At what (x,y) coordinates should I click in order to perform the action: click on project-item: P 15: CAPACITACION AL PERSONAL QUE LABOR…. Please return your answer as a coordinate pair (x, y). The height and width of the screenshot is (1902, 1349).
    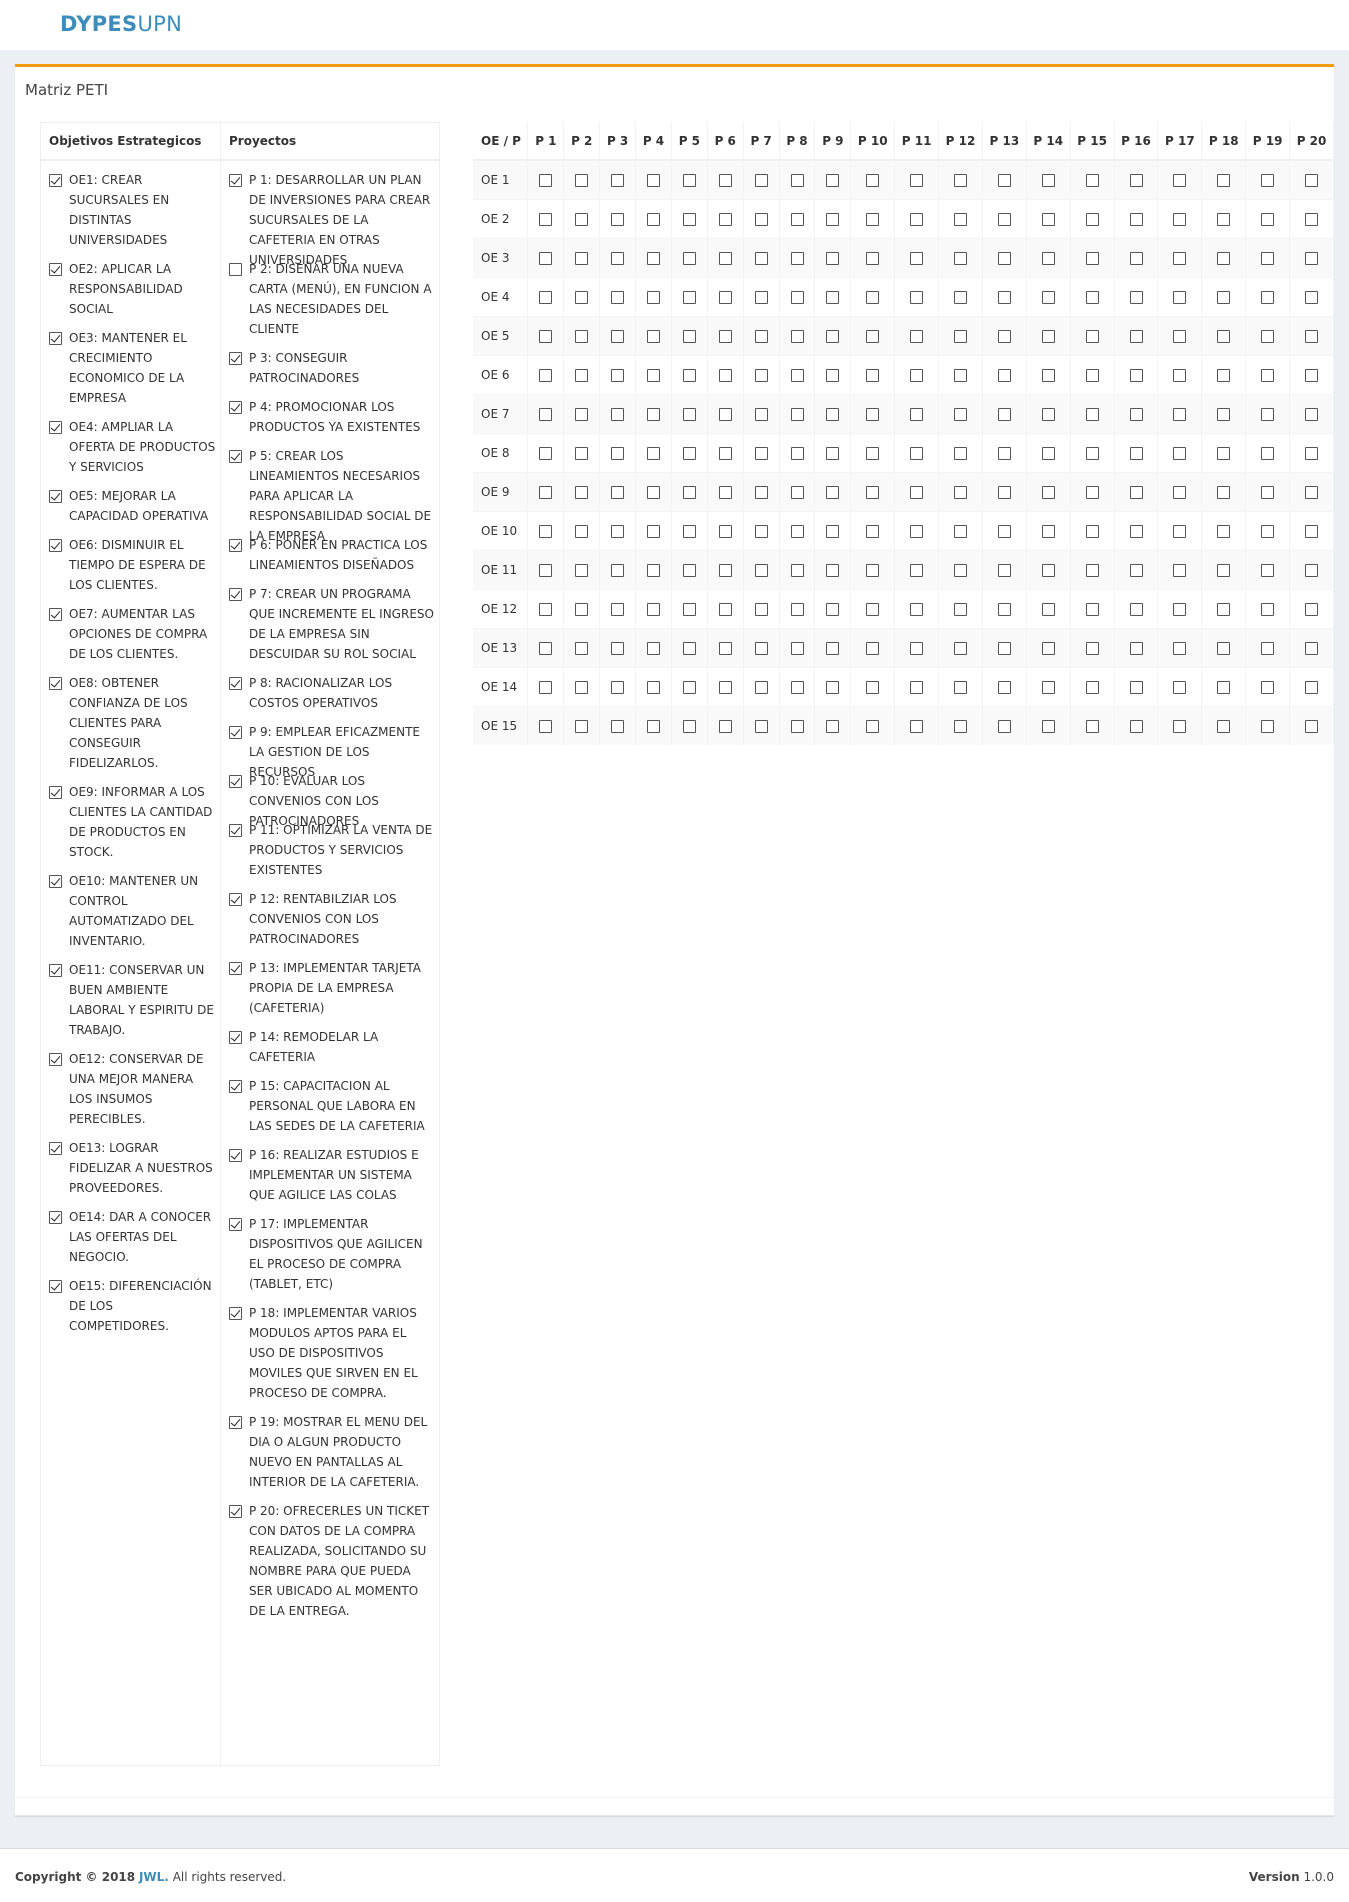
    Looking at the image, I should click on (332, 1106).